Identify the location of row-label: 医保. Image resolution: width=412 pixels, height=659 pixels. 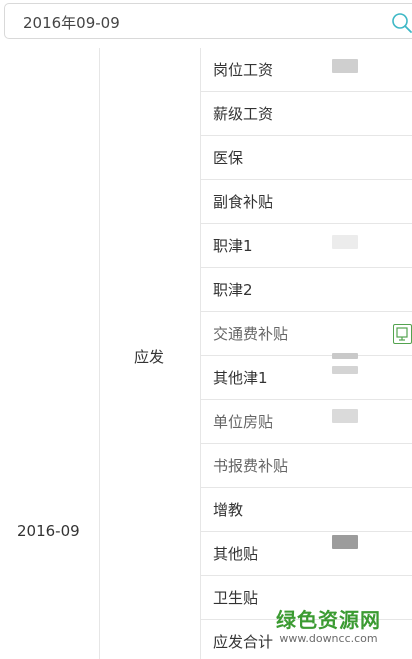
(228, 158).